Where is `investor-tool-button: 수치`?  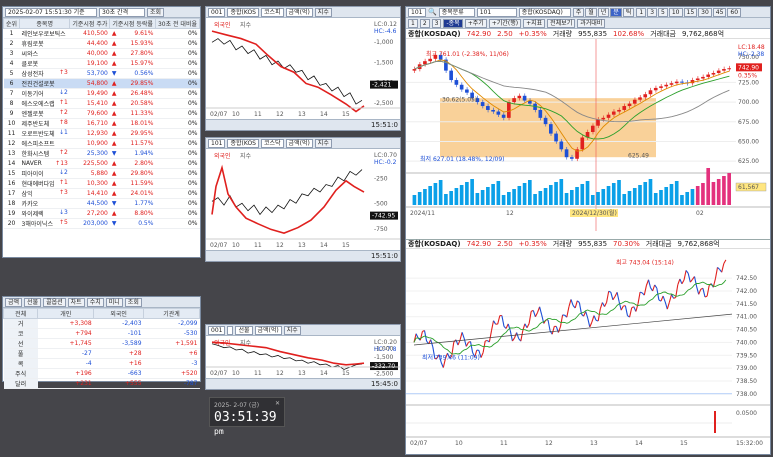
investor-tool-button: 수치 is located at coordinates (95, 302).